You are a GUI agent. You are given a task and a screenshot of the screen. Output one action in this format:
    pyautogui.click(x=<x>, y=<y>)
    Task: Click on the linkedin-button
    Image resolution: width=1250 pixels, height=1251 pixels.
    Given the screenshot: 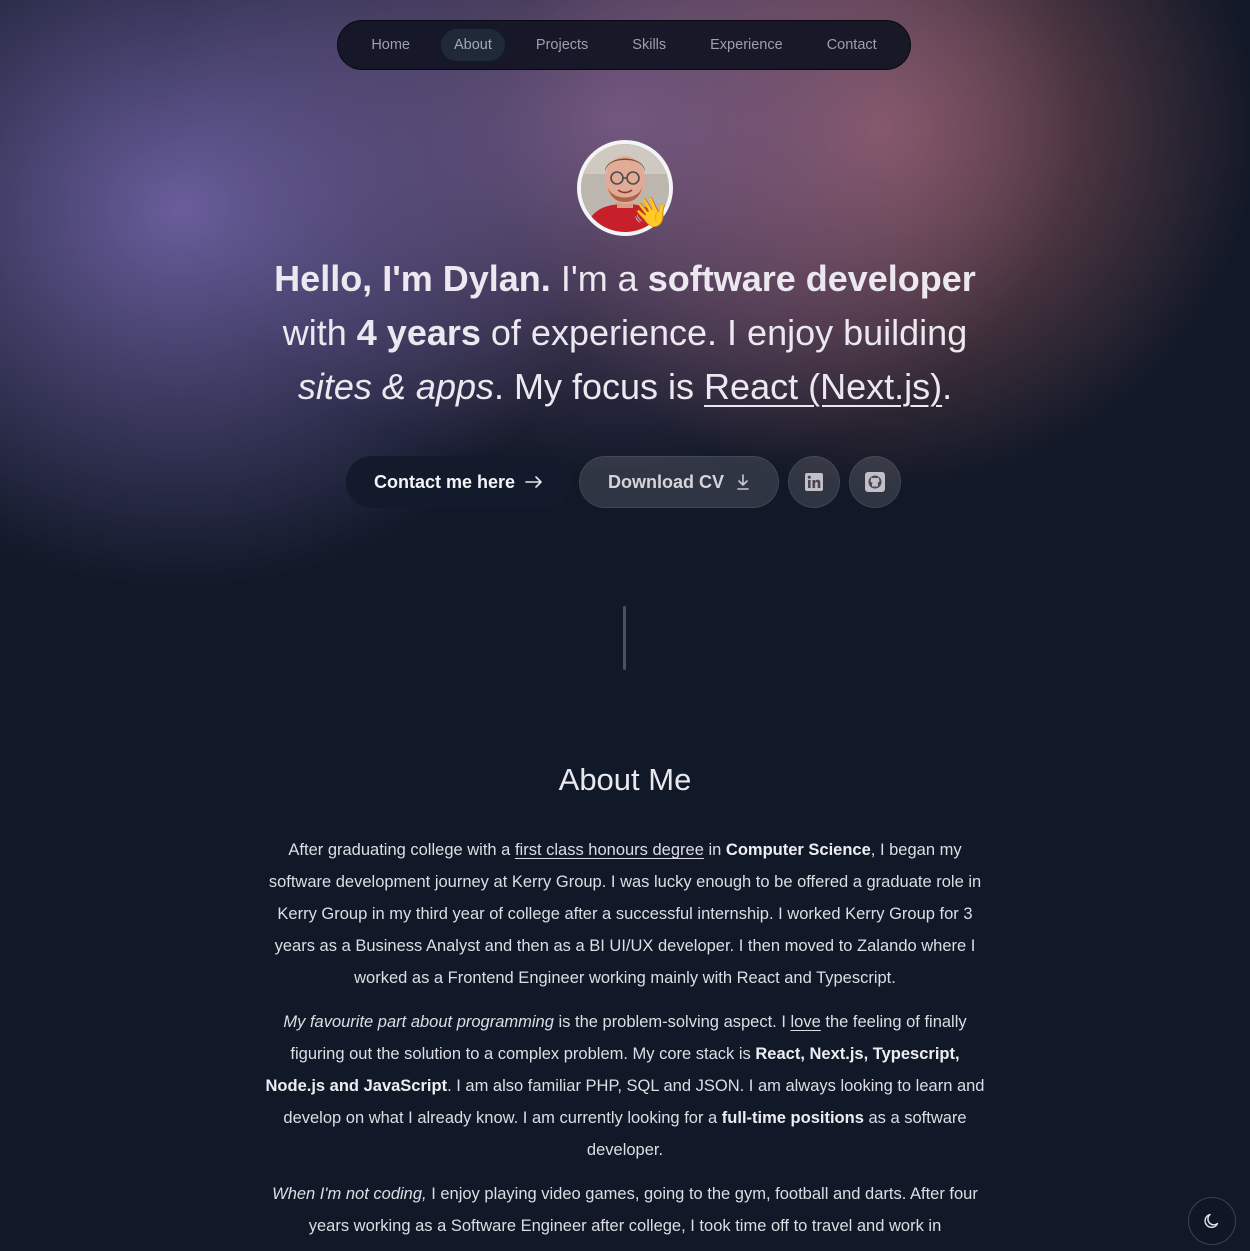 What is the action you would take?
    pyautogui.click(x=814, y=482)
    